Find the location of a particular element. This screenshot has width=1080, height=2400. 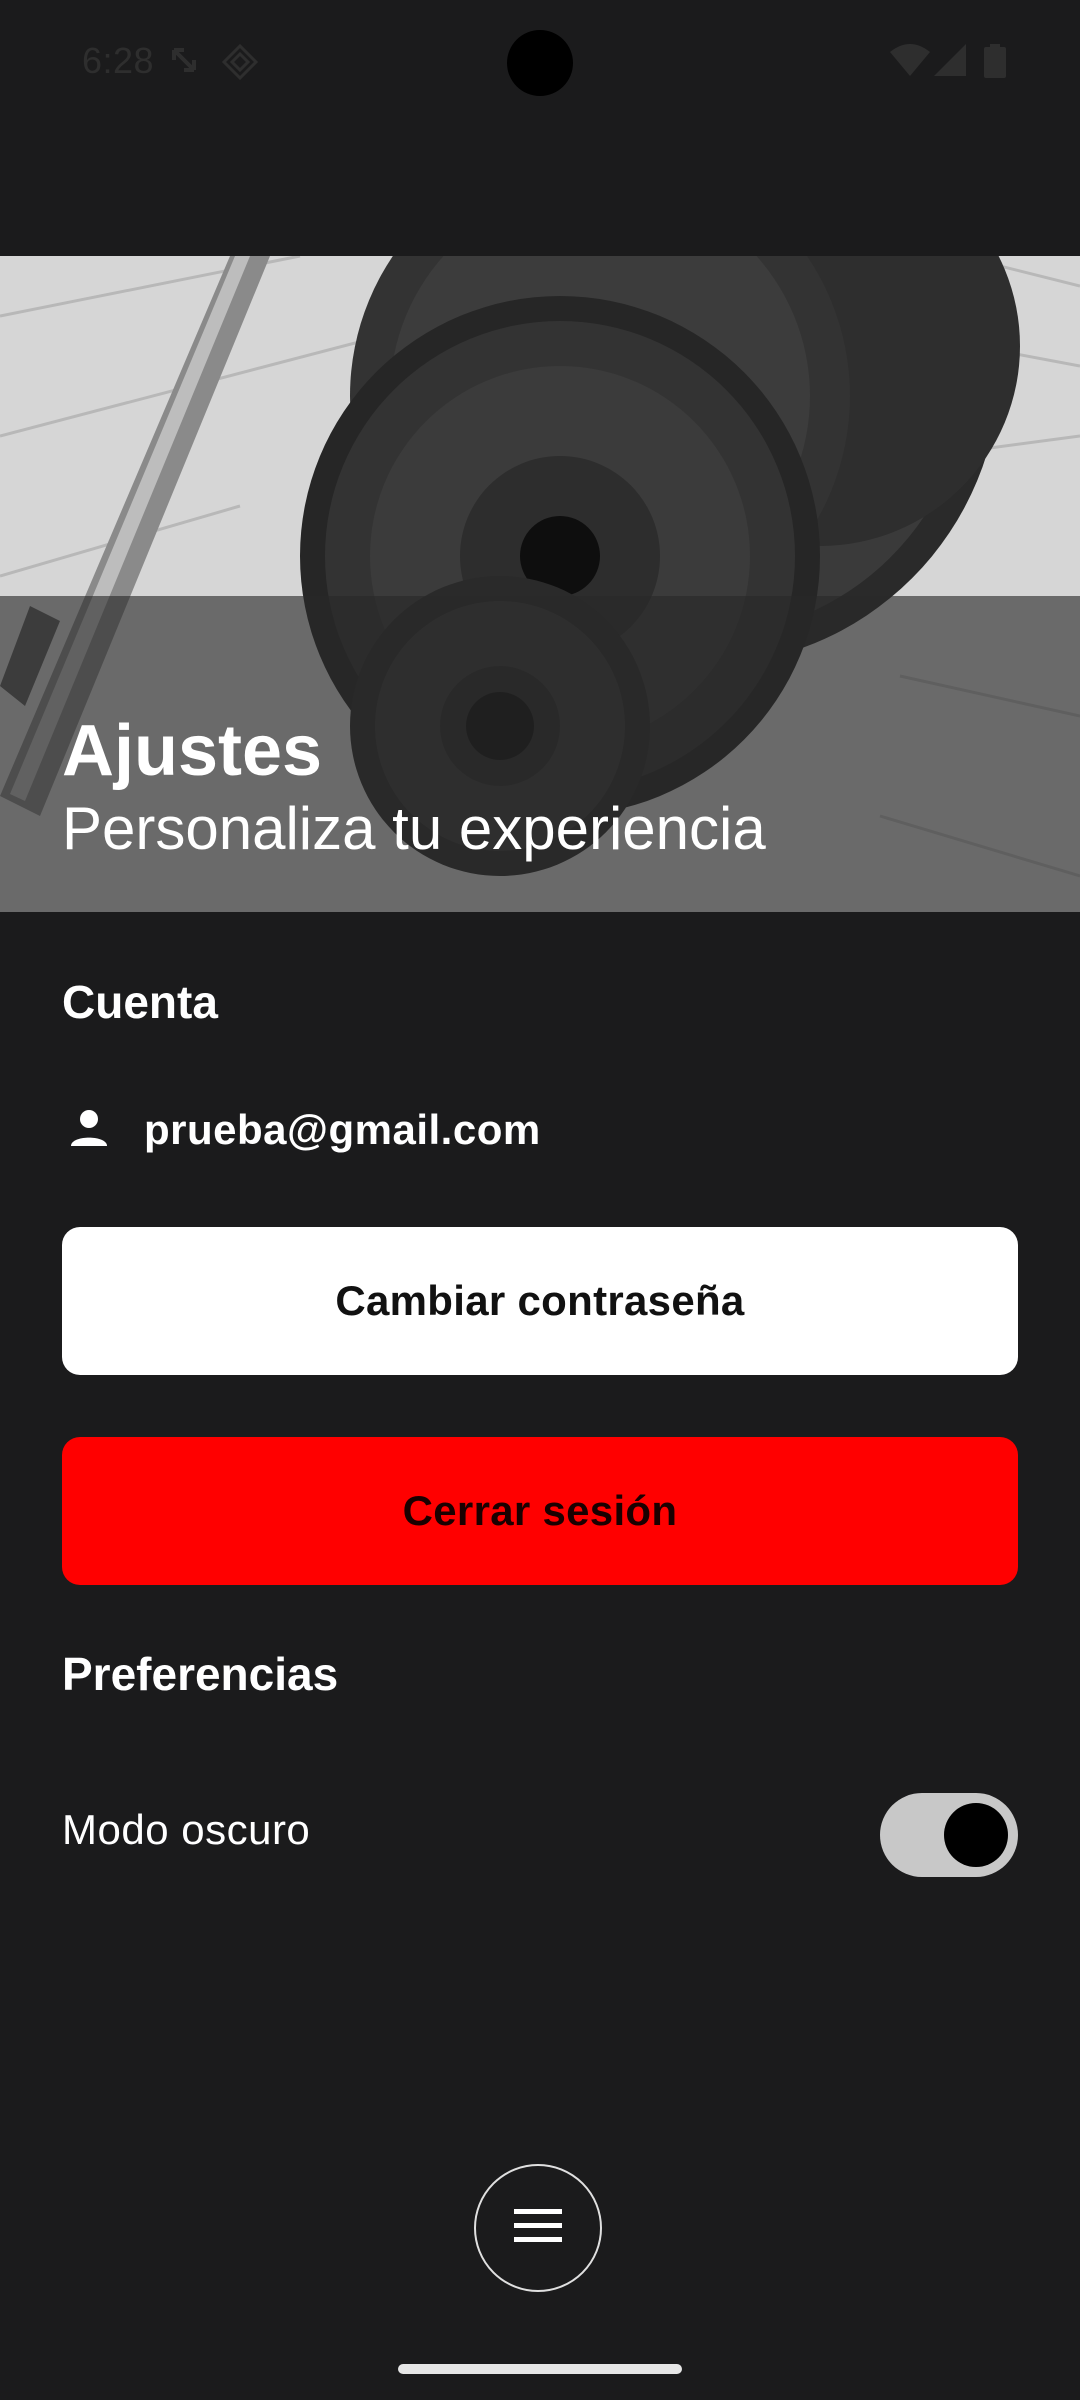

camera-cutout is located at coordinates (540, 63).